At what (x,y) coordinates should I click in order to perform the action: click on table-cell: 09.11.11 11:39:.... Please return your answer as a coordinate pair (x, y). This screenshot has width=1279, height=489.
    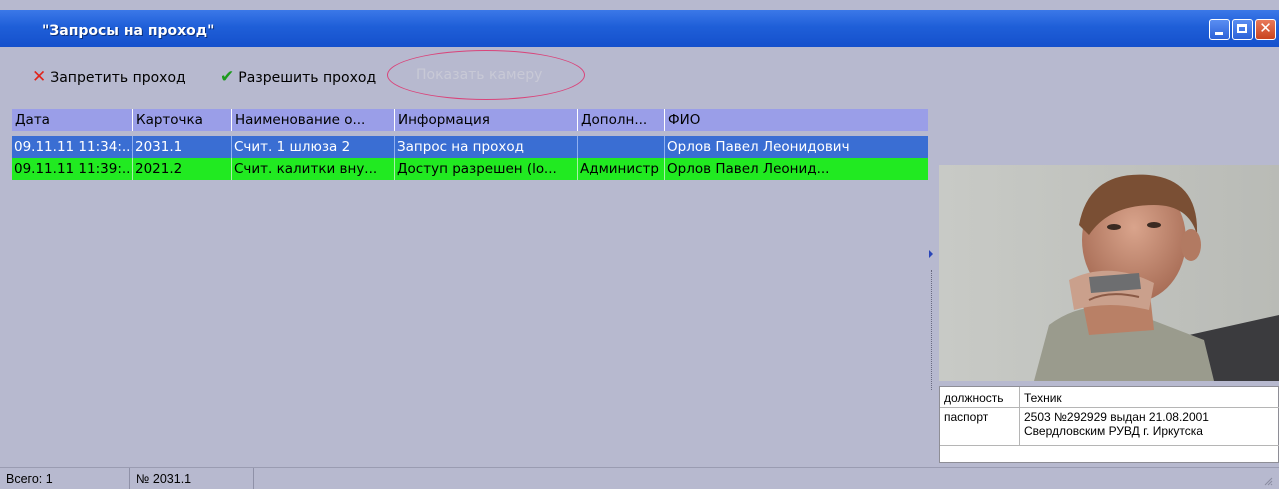
    Looking at the image, I should click on (72, 169).